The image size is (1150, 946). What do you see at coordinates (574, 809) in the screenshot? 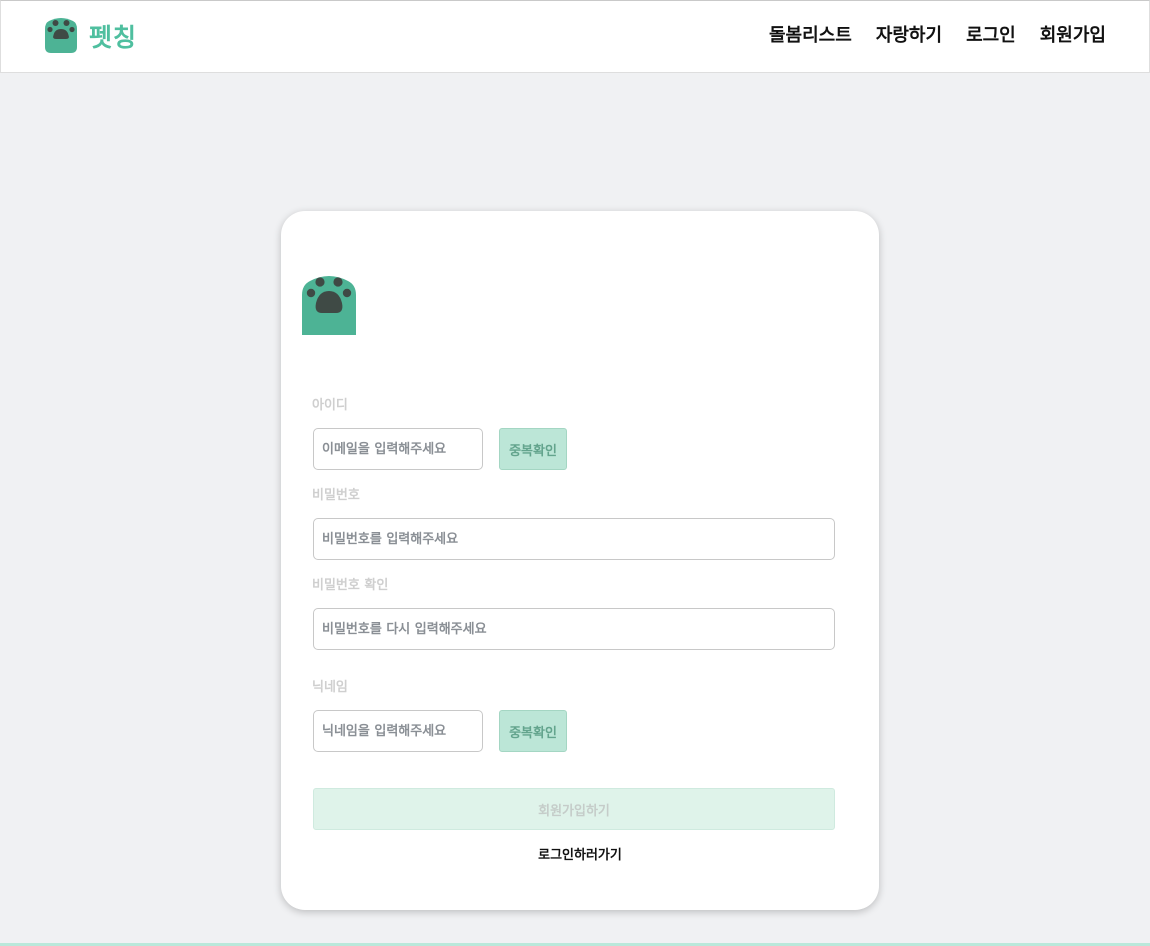
I see `signup-submit-button: 회원가입하기` at bounding box center [574, 809].